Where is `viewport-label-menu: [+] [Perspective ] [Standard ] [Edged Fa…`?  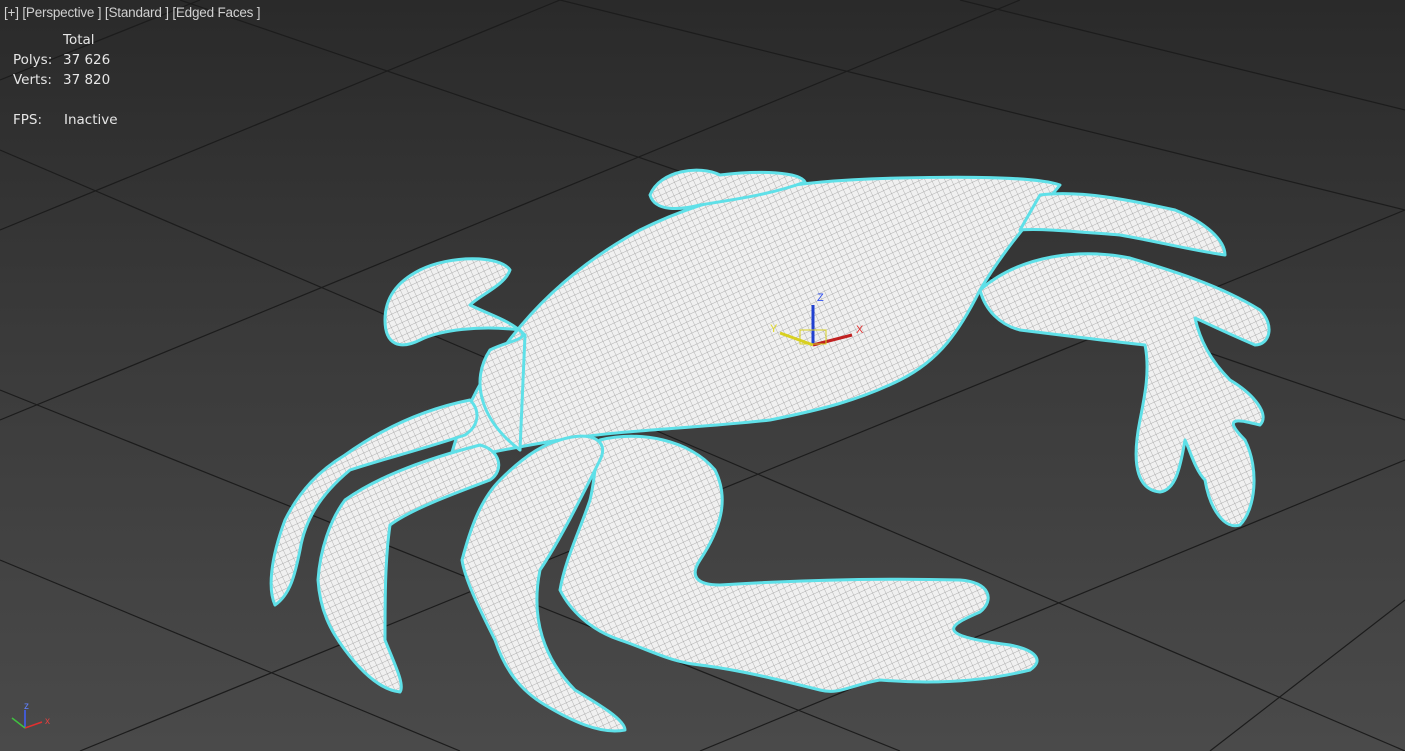
viewport-label-menu: [+] [Perspective ] [Standard ] [Edged Fa… is located at coordinates (132, 12).